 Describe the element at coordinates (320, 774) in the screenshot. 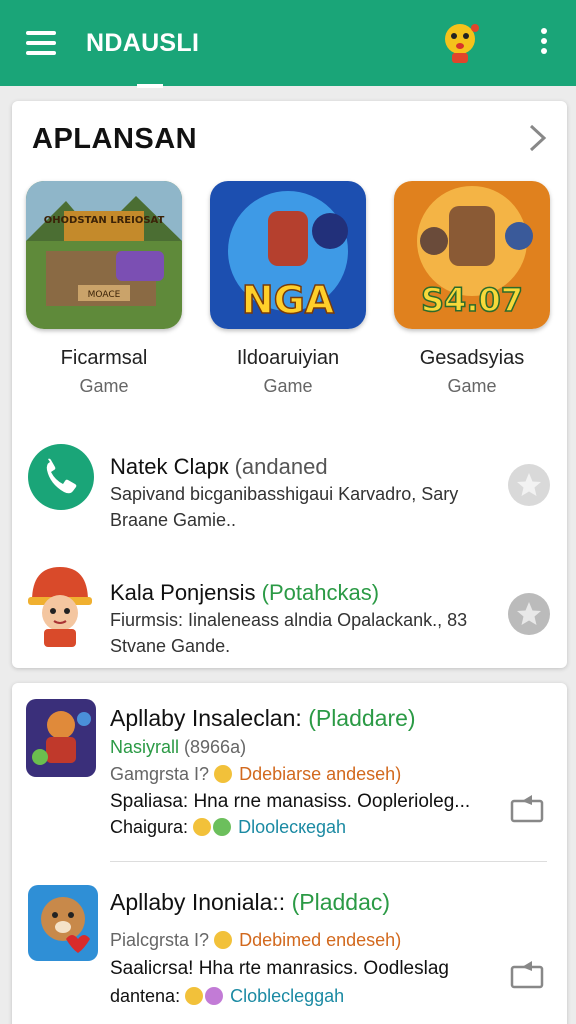

I see `app-list-item-1-line3-orange: Ddebiarse andeseh)` at that location.